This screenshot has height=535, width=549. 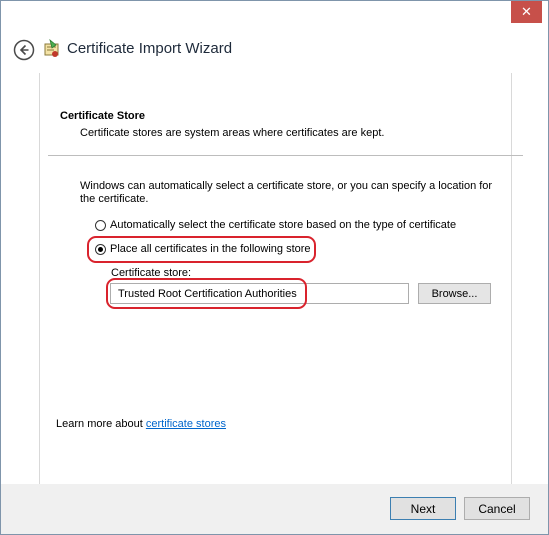 I want to click on close-button: ✕, so click(x=526, y=12).